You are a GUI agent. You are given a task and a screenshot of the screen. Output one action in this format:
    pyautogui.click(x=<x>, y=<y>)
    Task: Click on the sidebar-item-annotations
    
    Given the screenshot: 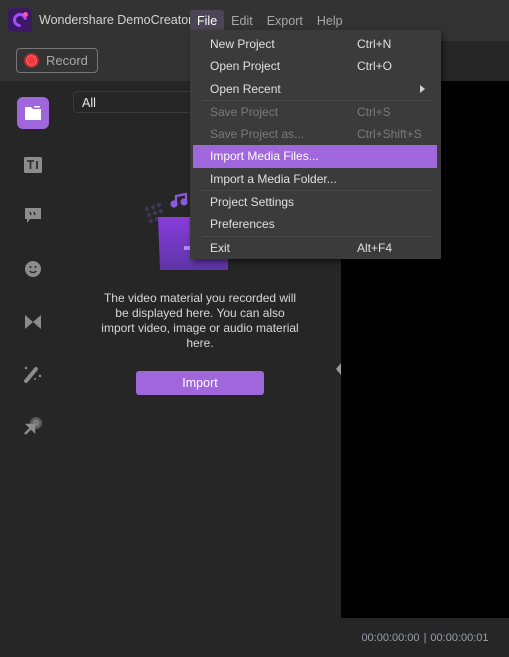 What is the action you would take?
    pyautogui.click(x=33, y=216)
    